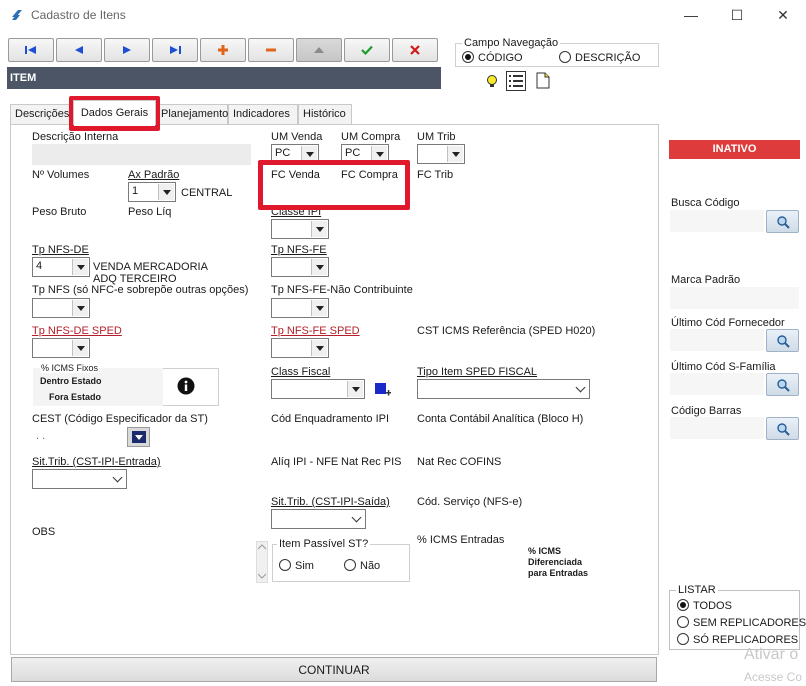  I want to click on cod-servico-label: Cód. Serviço (NFS-e), so click(470, 502).